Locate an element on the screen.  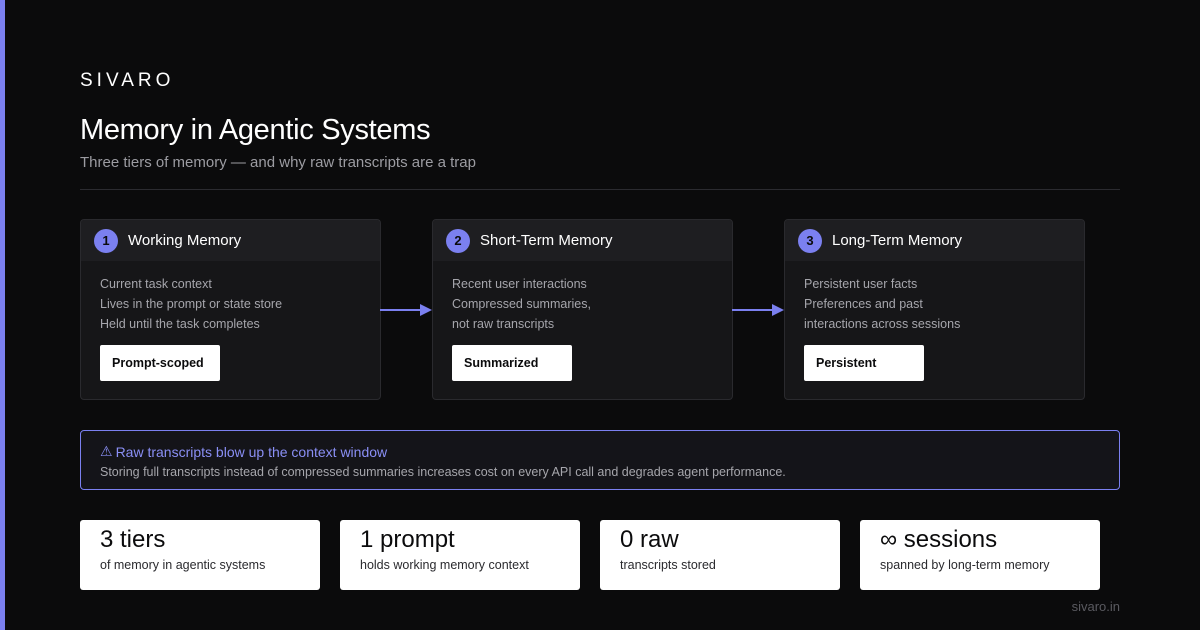
tier-title: Short-Term Memory is located at coordinates (546, 240).